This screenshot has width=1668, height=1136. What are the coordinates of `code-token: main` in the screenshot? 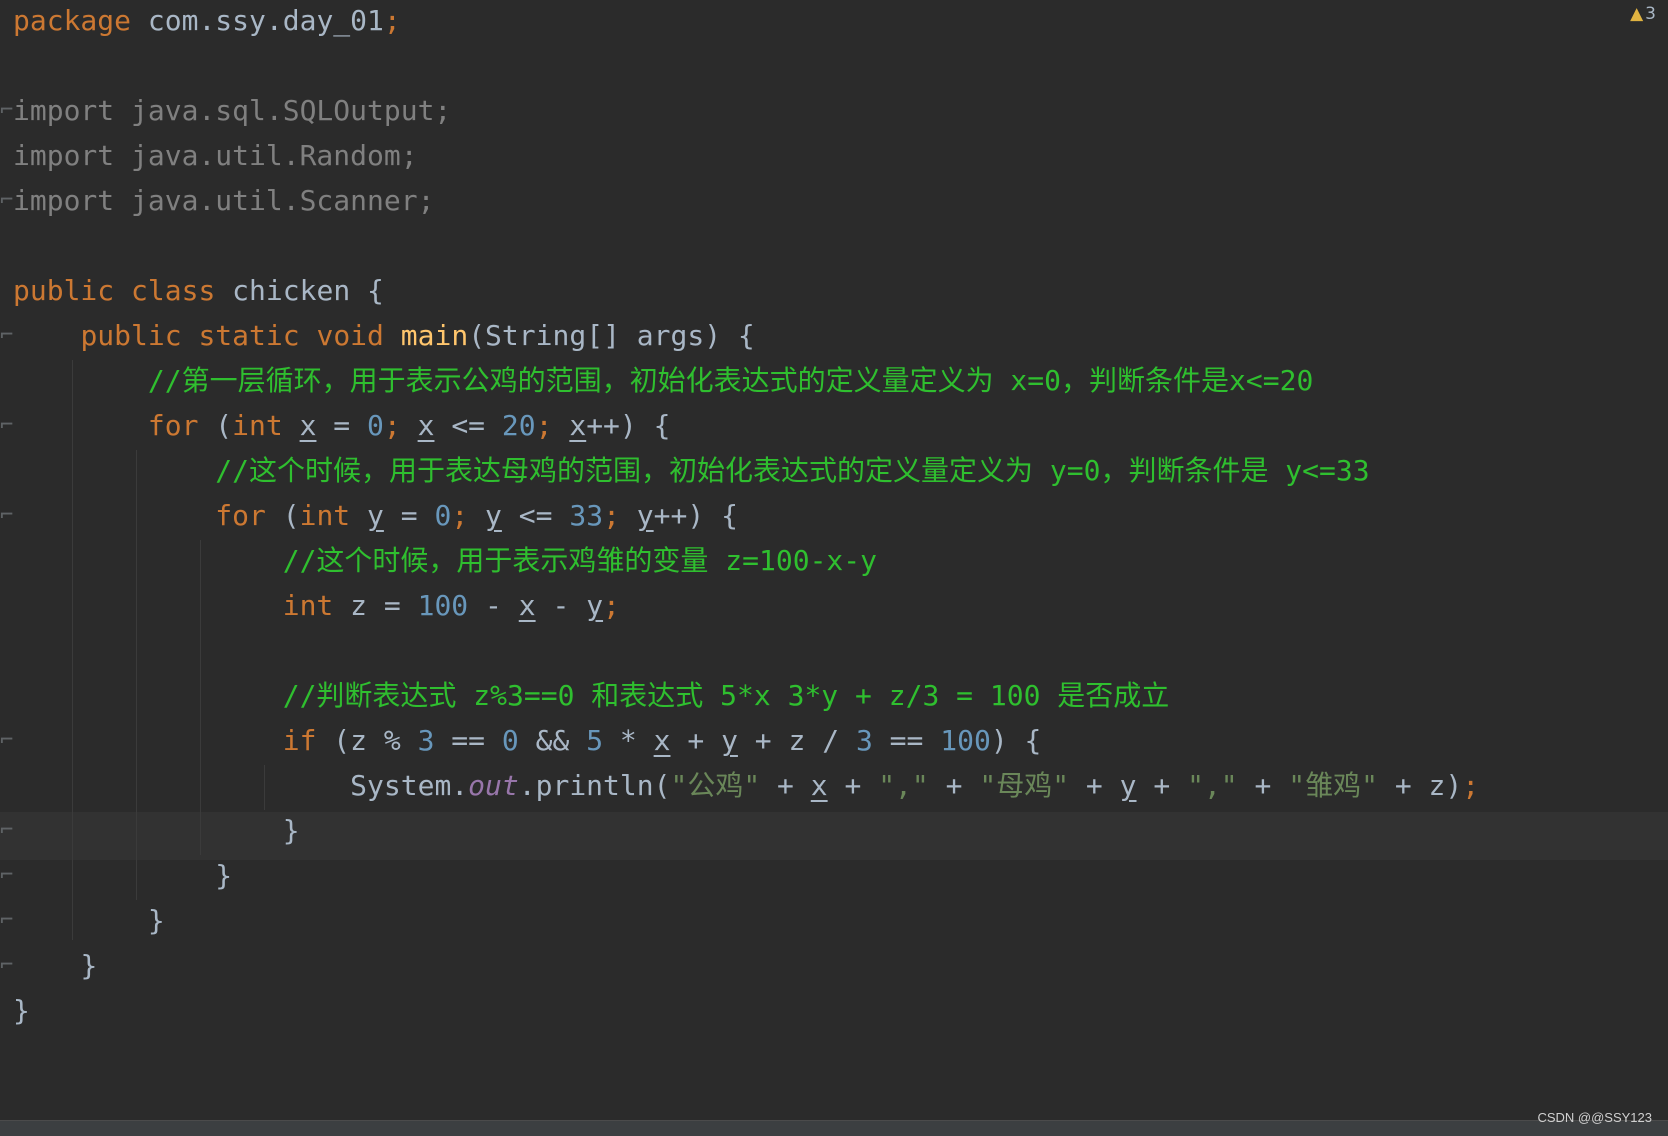 It's located at (434, 335).